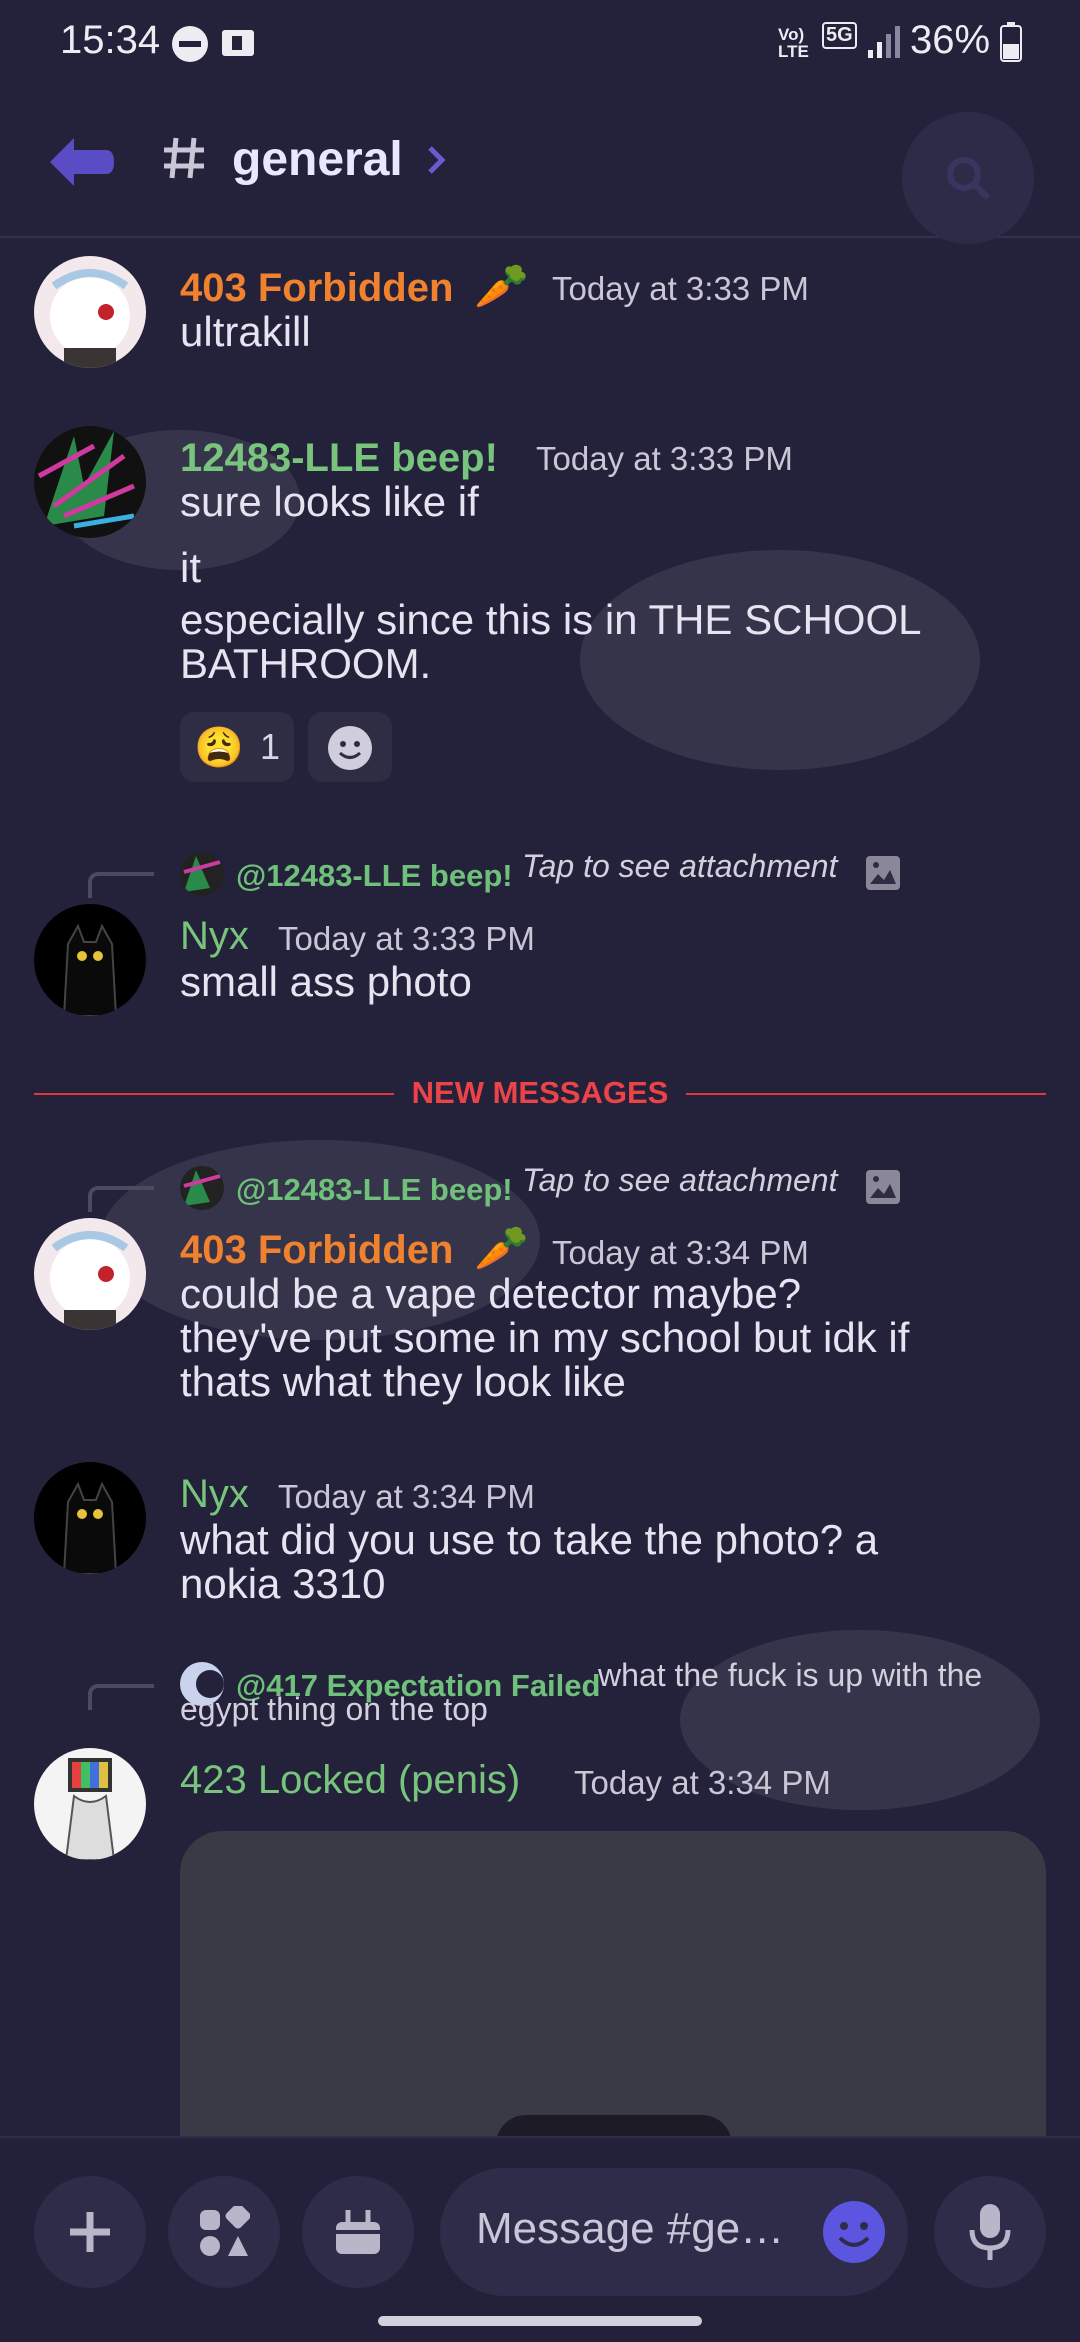  What do you see at coordinates (540, 2321) in the screenshot?
I see `home-indicator` at bounding box center [540, 2321].